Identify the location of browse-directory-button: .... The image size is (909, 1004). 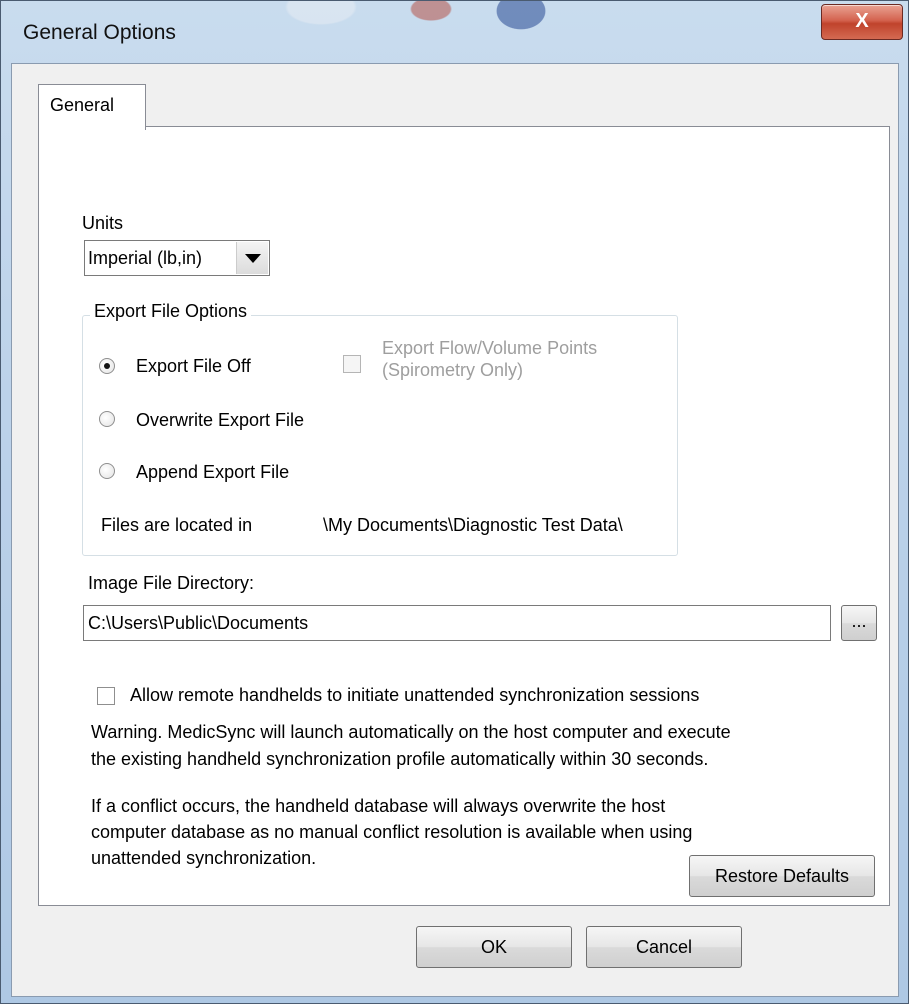
(859, 623).